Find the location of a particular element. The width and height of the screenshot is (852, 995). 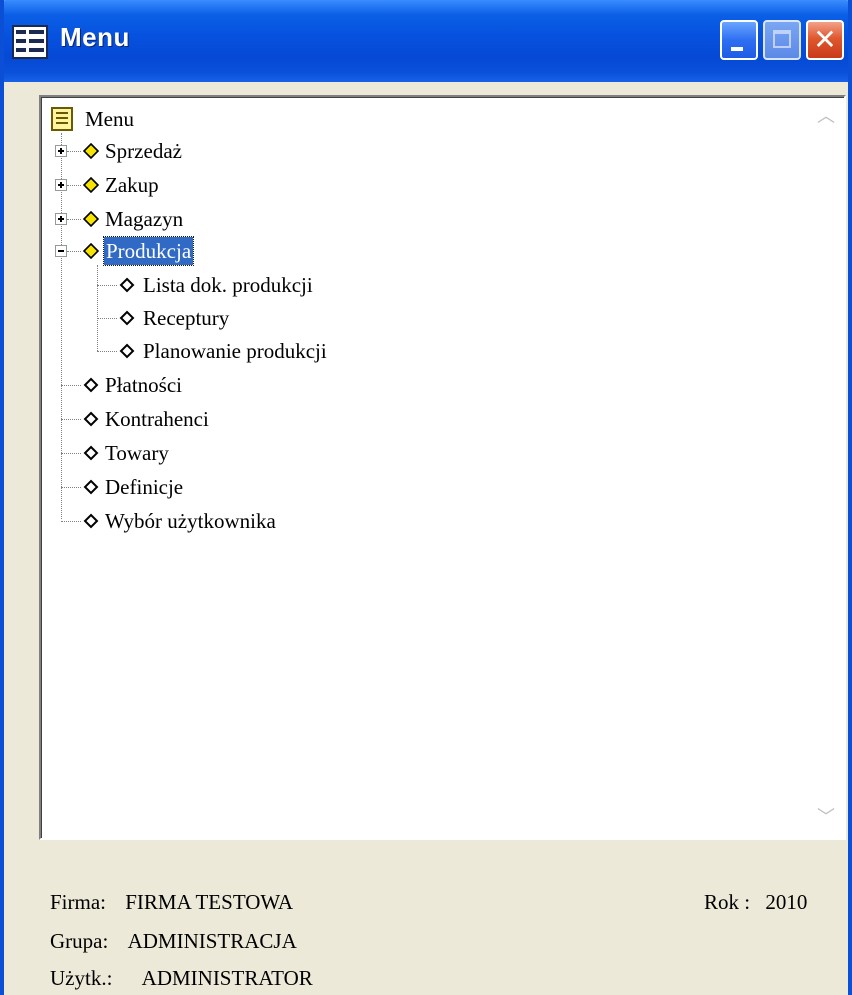

tree-item-sprzedaz: Sprzedaż is located at coordinates (180, 152).